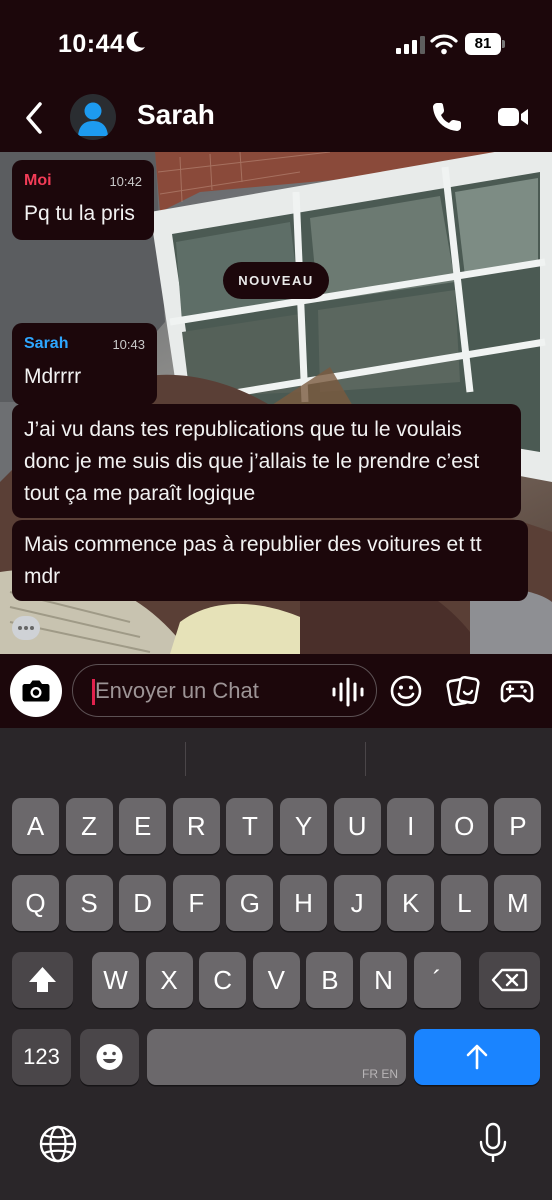 This screenshot has width=552, height=1200. I want to click on send-key, so click(477, 1057).